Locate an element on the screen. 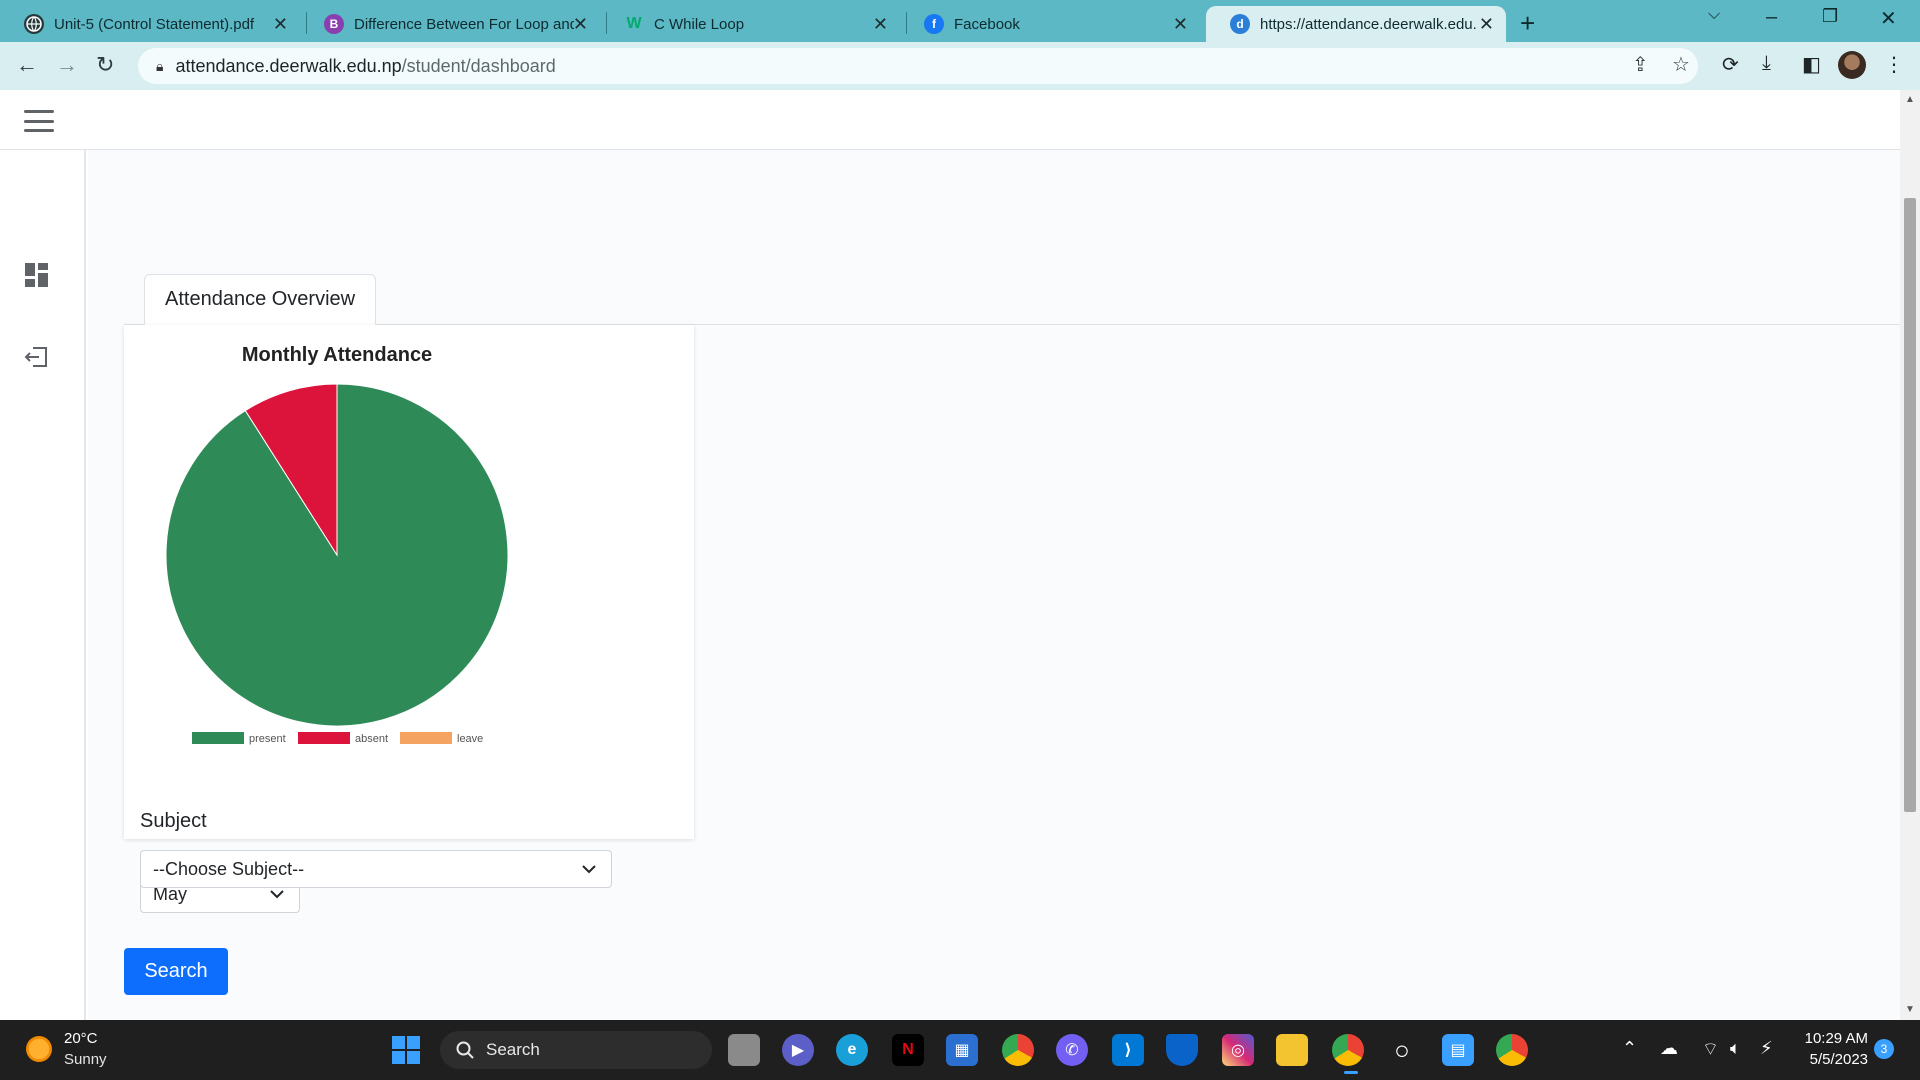 This screenshot has width=1920, height=1080. tab-attendance-overview: Attendance Overview is located at coordinates (260, 299).